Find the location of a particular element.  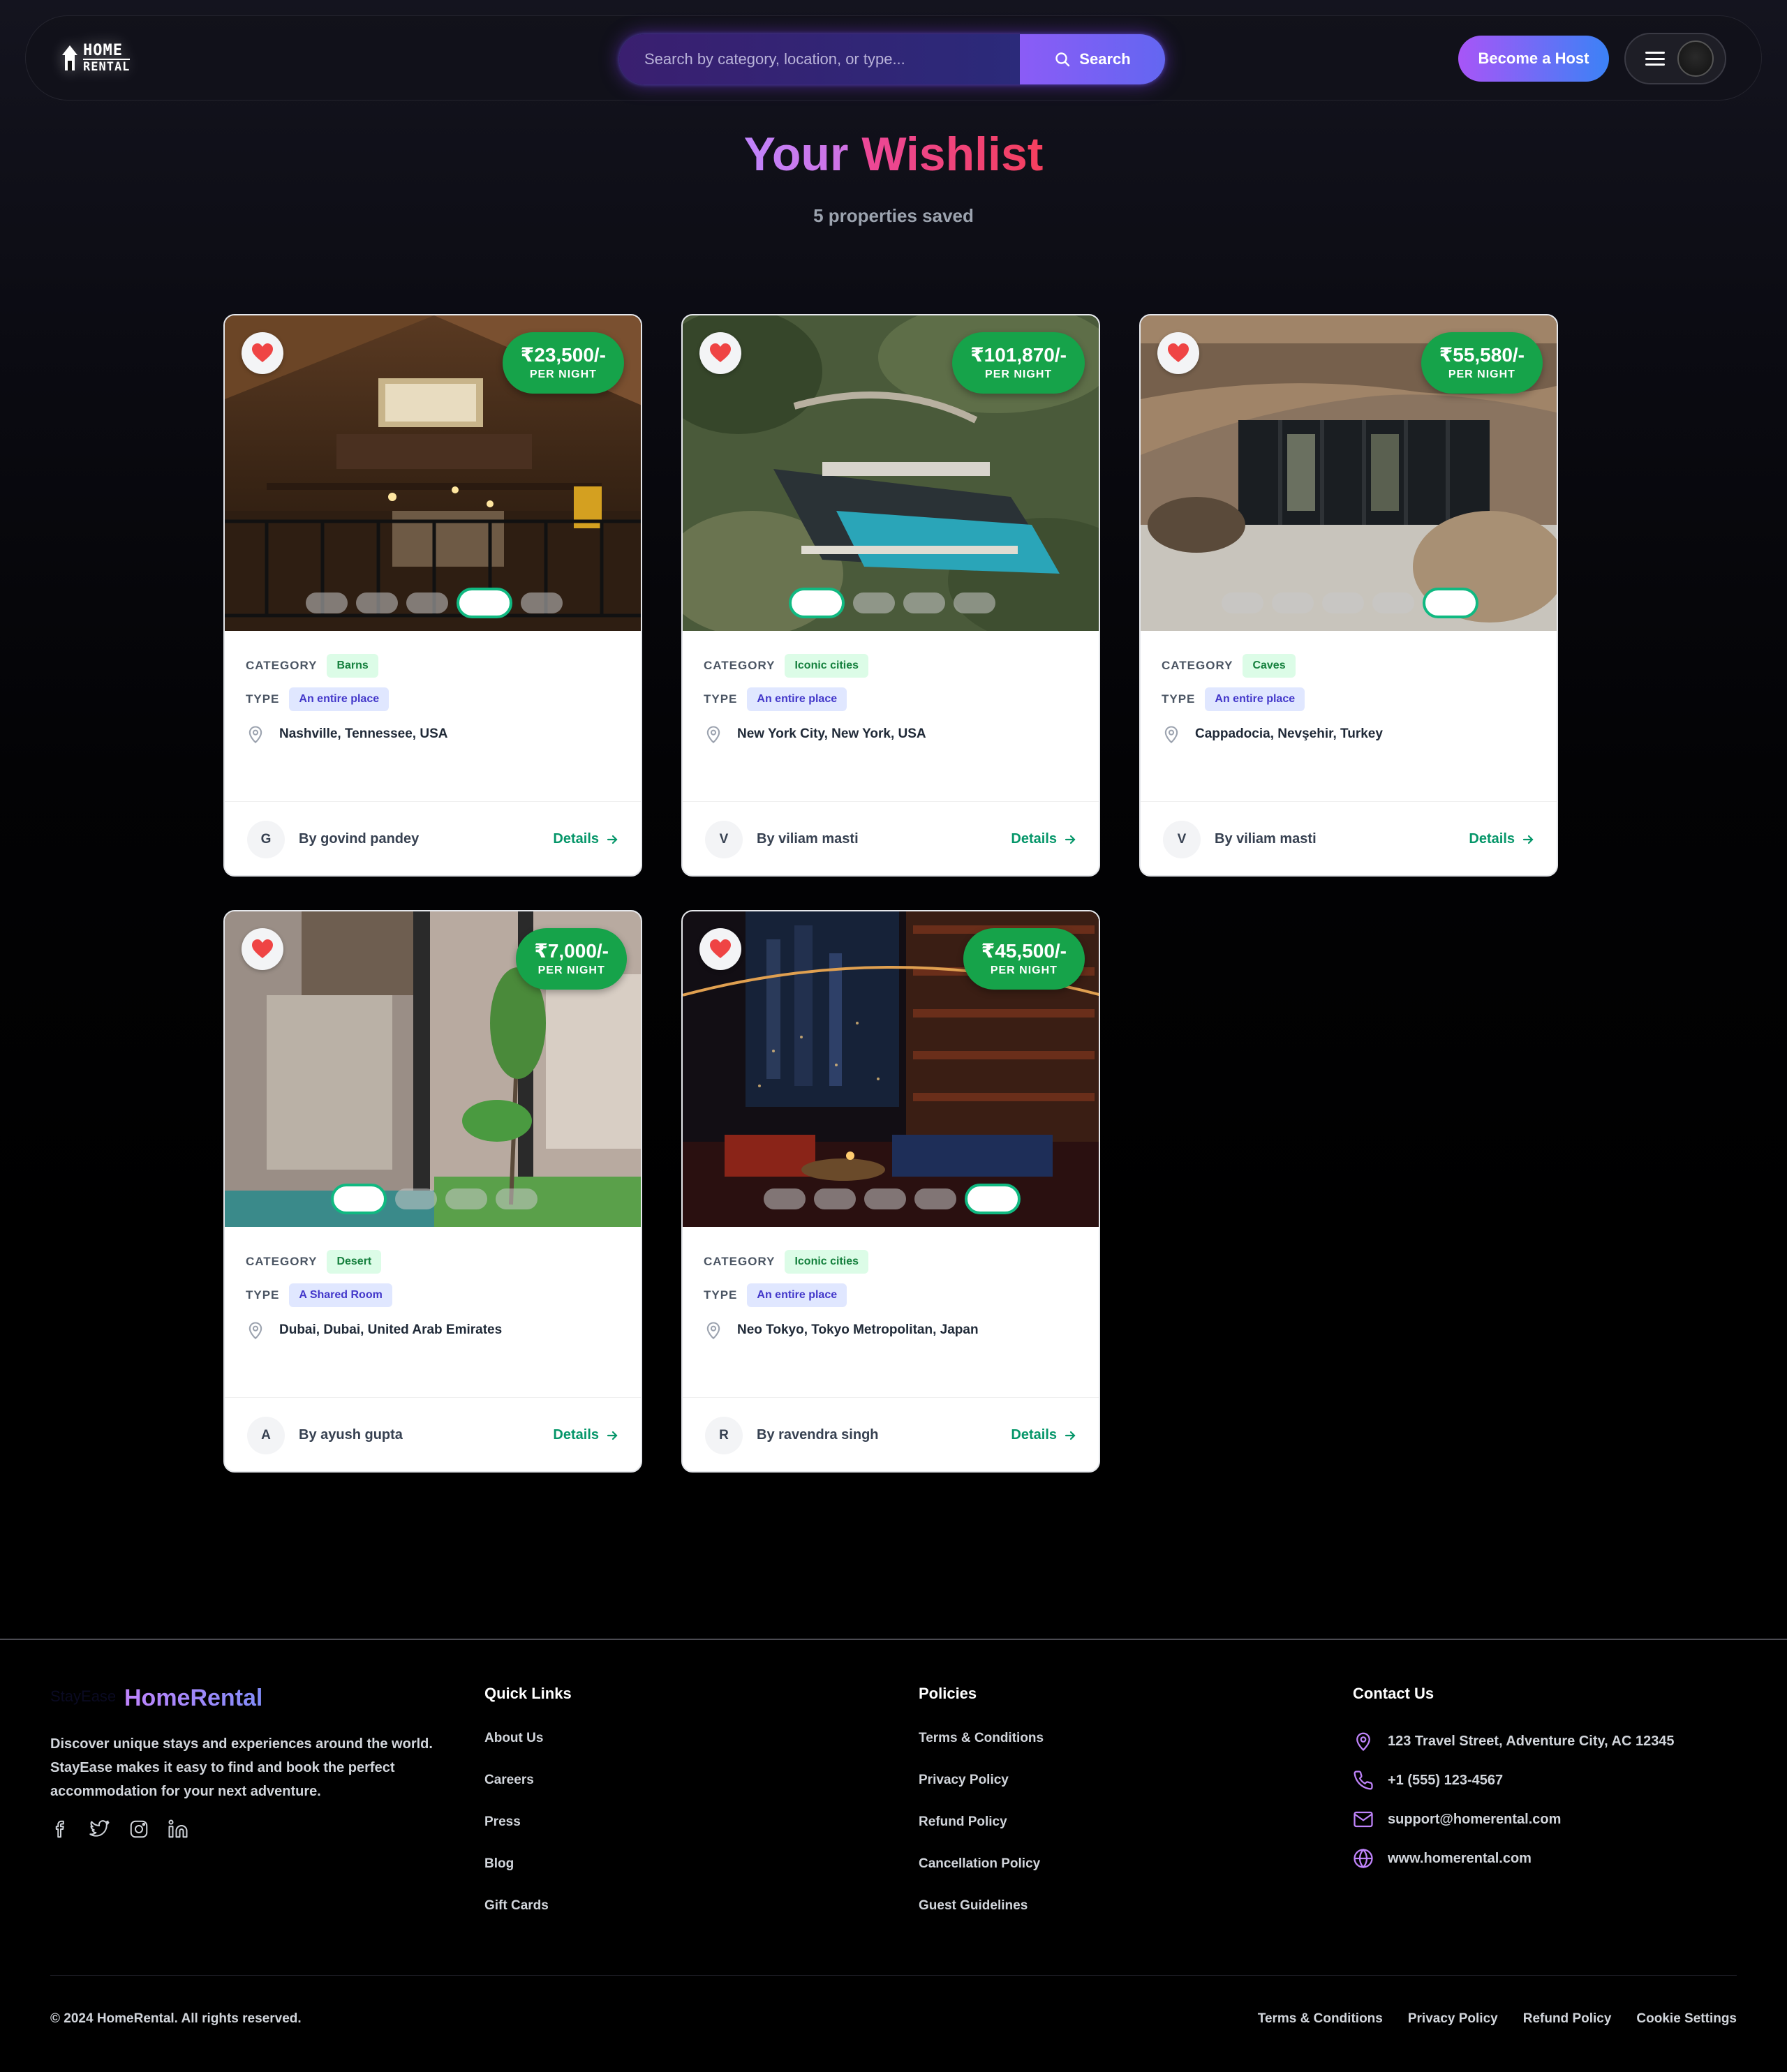

location-text: New York City, New York, USA is located at coordinates (831, 733).